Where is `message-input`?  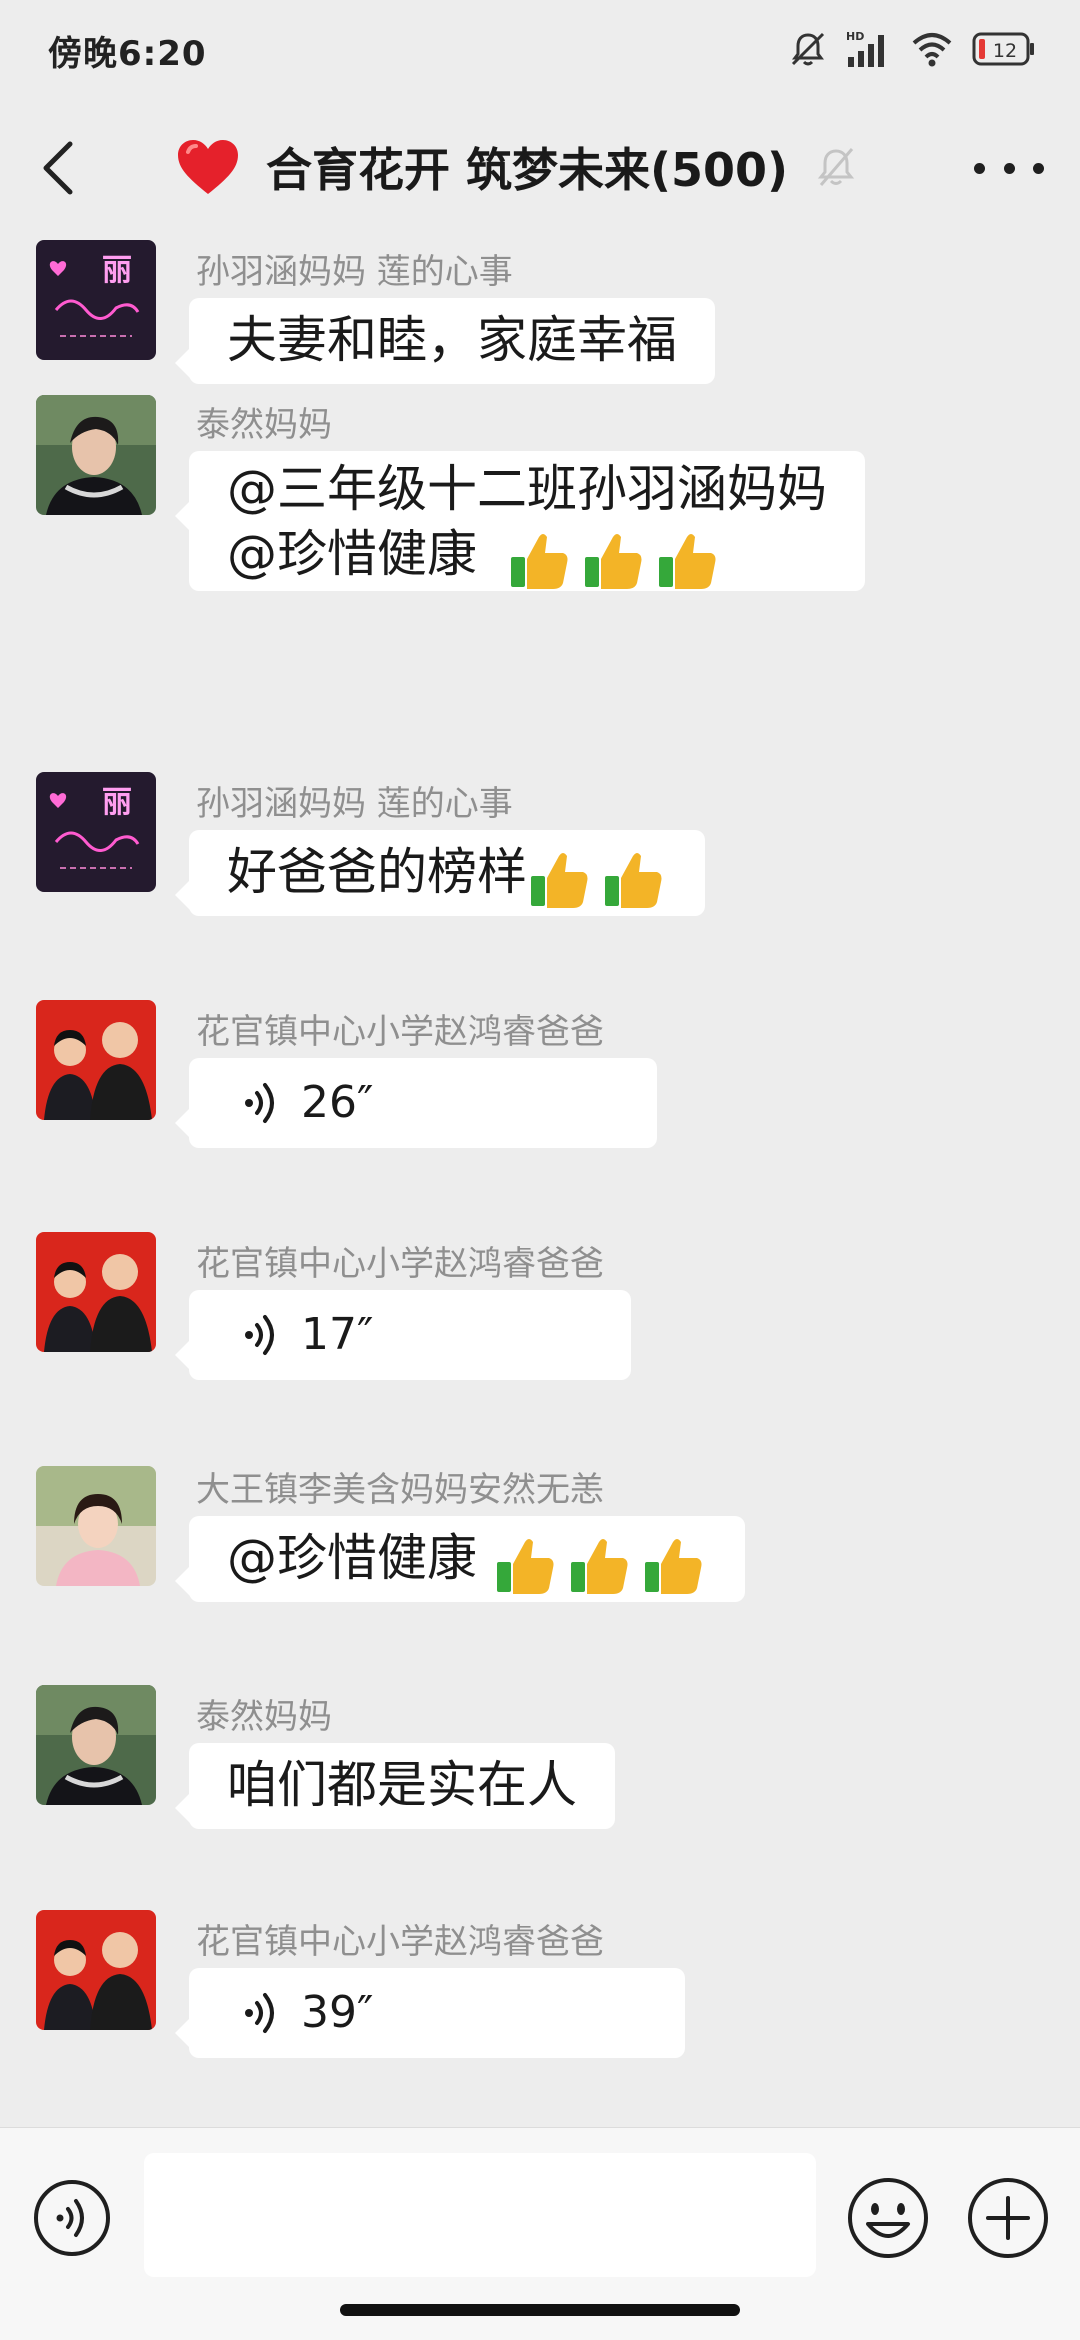
message-input is located at coordinates (480, 2215).